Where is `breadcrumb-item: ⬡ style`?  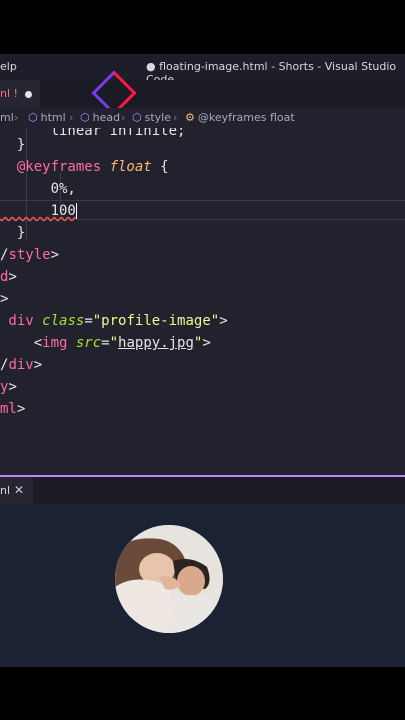 breadcrumb-item: ⬡ style is located at coordinates (151, 117).